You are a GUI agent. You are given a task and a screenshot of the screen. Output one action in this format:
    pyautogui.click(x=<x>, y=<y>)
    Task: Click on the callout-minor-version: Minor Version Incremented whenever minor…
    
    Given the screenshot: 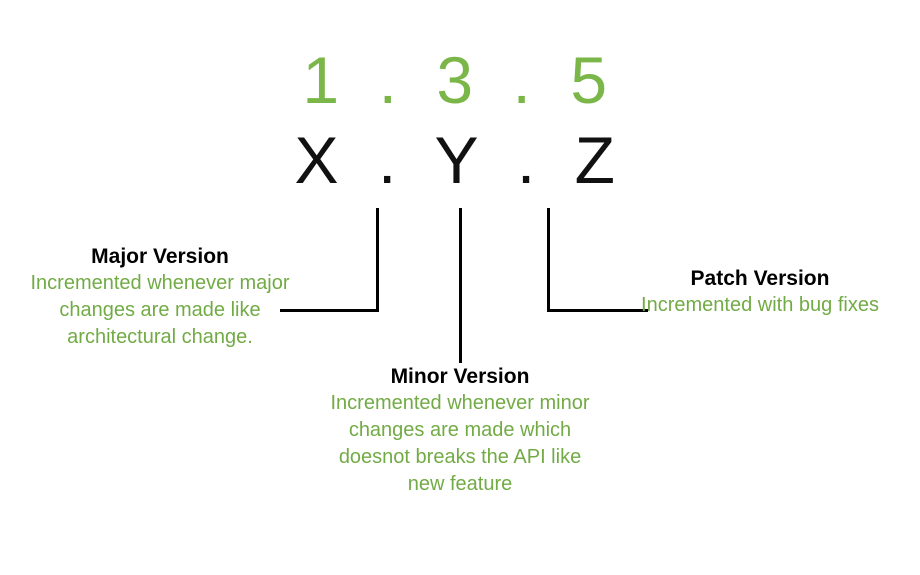 What is the action you would take?
    pyautogui.click(x=460, y=430)
    